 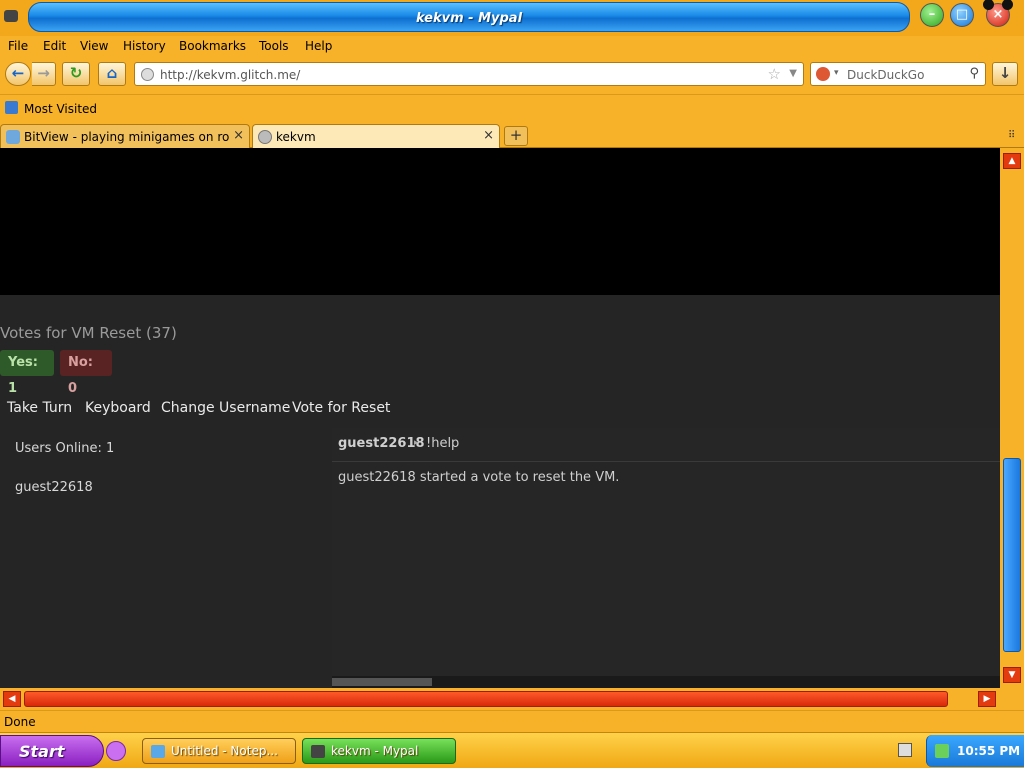 I want to click on keyboard-button: Keyboard, so click(x=118, y=408).